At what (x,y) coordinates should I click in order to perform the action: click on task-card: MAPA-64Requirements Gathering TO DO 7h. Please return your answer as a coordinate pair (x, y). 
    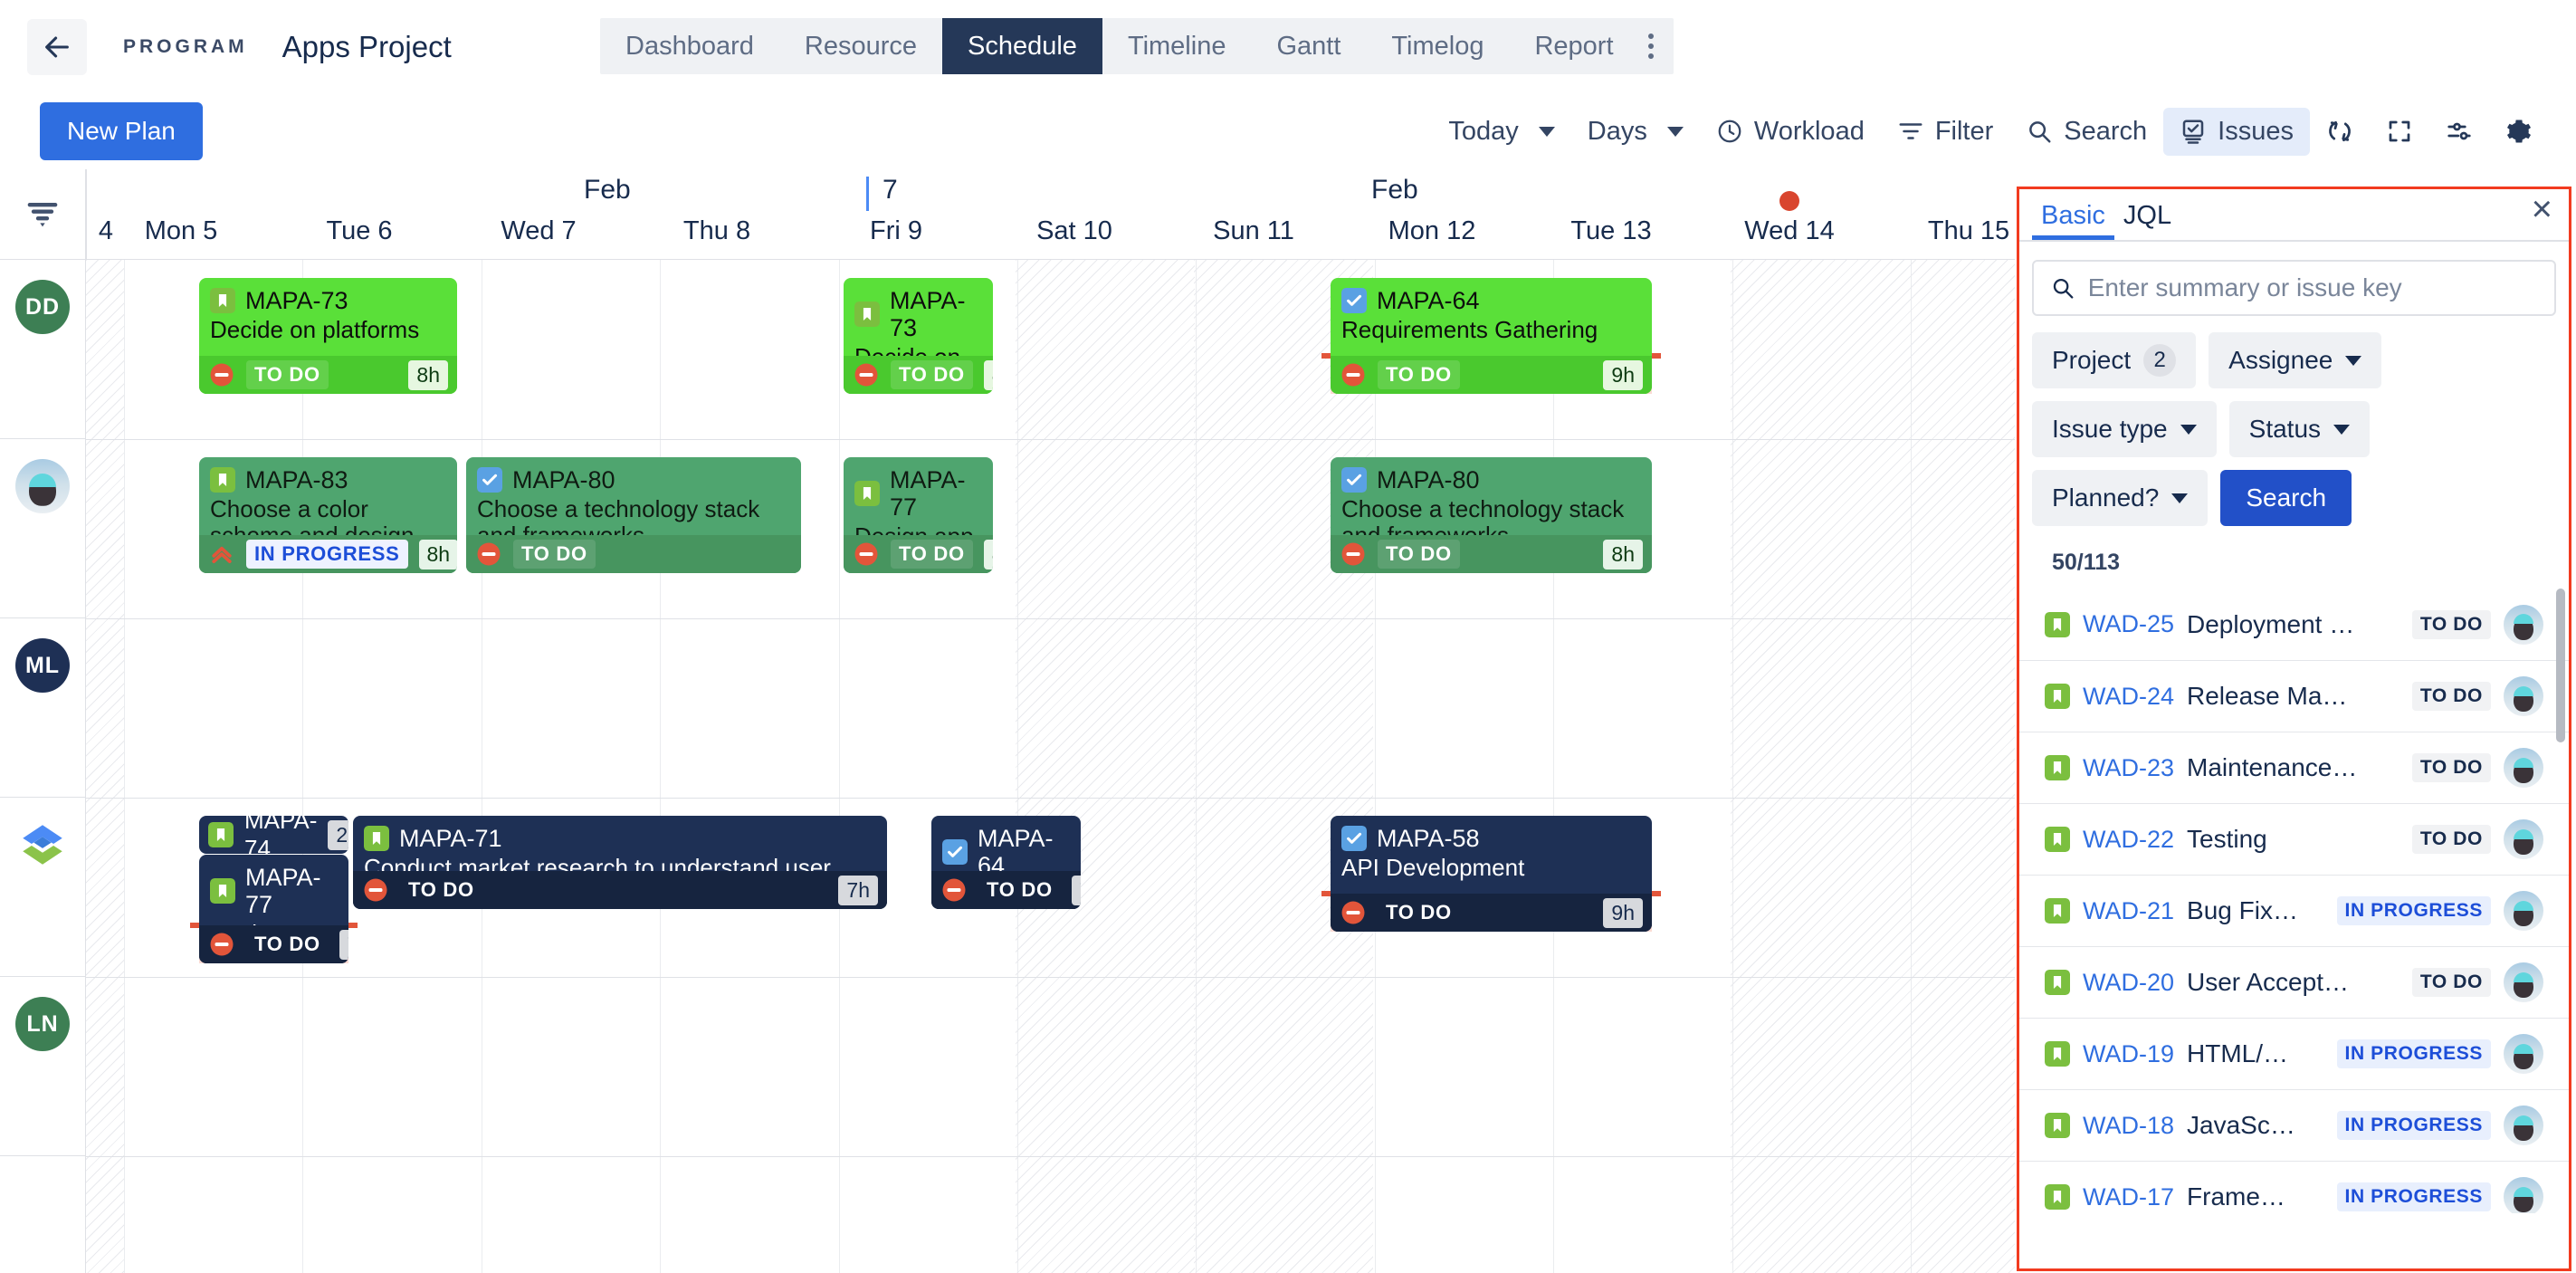
    Looking at the image, I should click on (1006, 862).